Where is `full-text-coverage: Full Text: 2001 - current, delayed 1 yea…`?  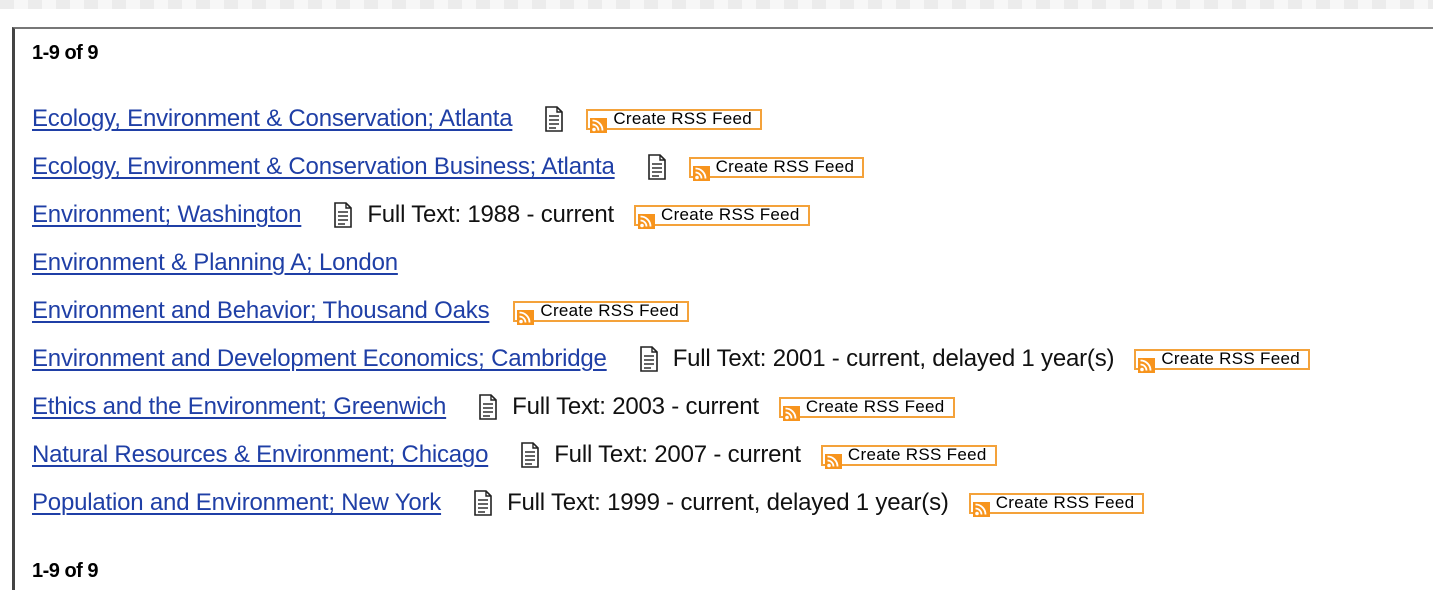
full-text-coverage: Full Text: 2001 - current, delayed 1 yea… is located at coordinates (893, 358).